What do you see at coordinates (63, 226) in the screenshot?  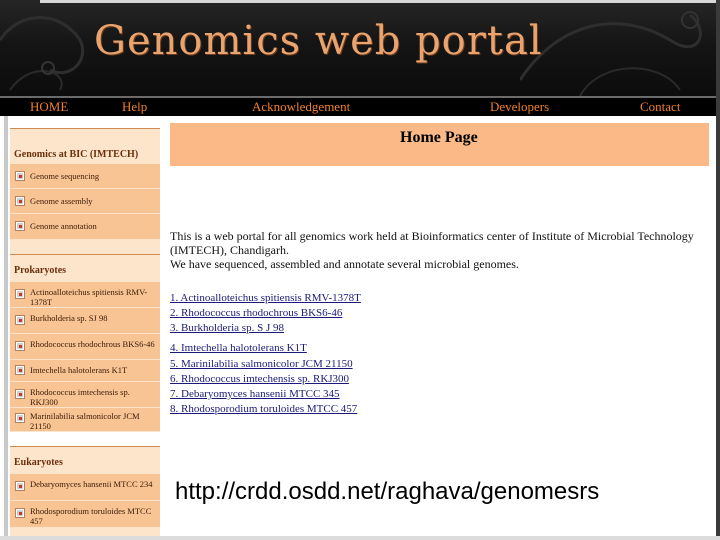 I see `sidebar-item-label: Genome annotation` at bounding box center [63, 226].